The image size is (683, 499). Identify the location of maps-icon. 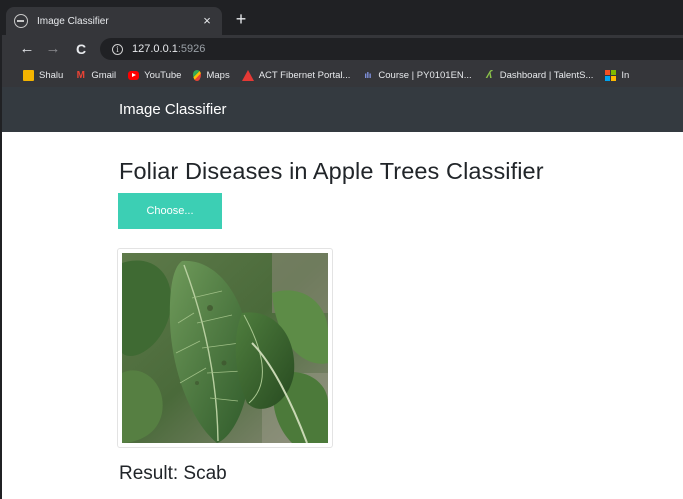
(197, 75).